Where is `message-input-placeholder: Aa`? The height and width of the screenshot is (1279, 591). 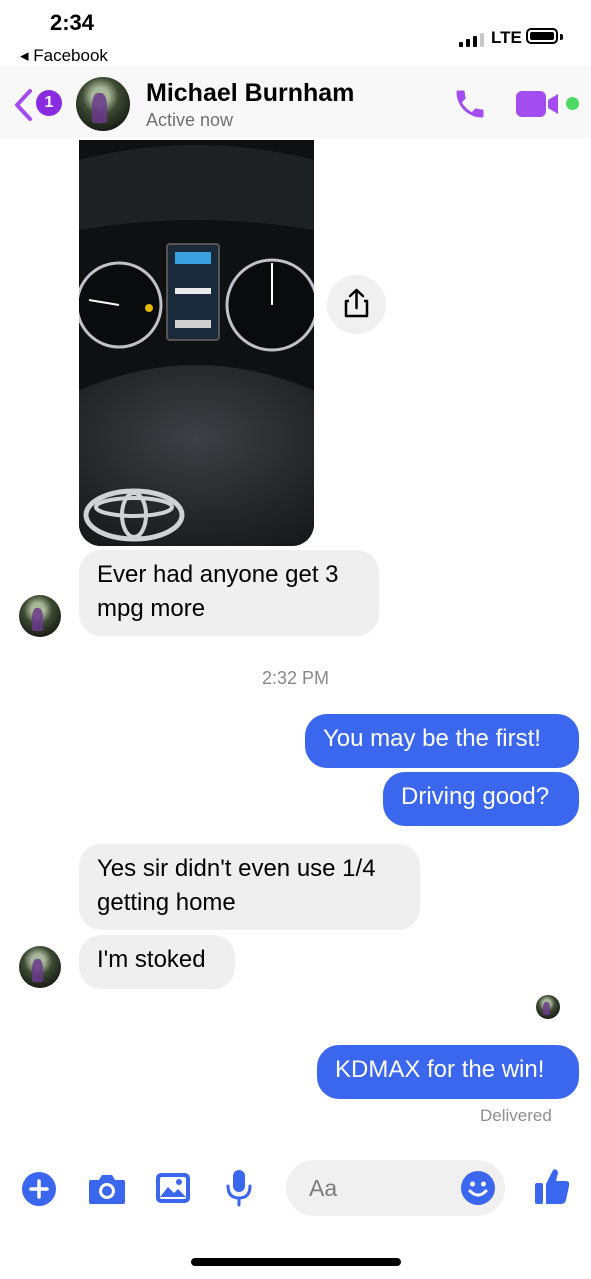
message-input-placeholder: Aa is located at coordinates (323, 1188).